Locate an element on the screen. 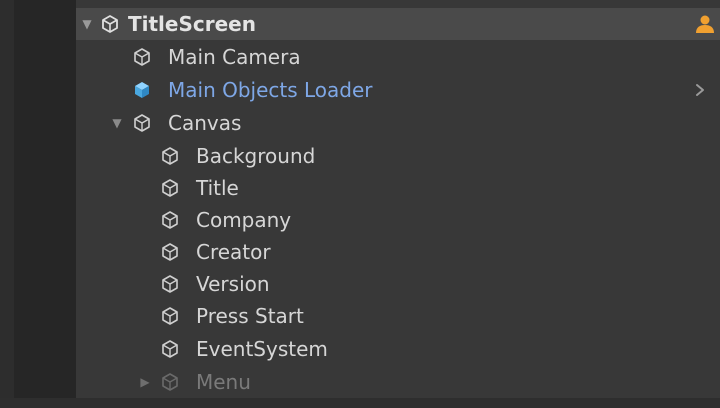 This screenshot has width=720, height=408. collapse-arrow-icon: ▶ is located at coordinates (145, 382).